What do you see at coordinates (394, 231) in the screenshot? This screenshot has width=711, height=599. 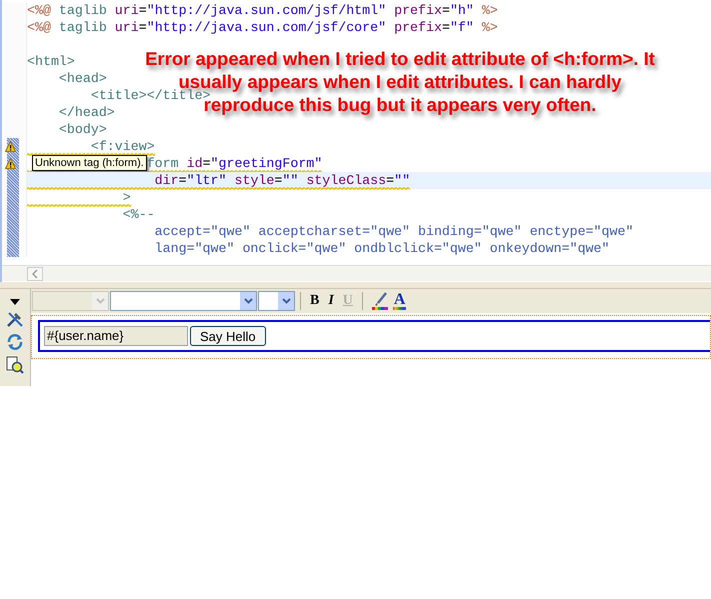 I see `code-line: accept="qwe" acceptcharset="qwe" binding="qwe" enctype="qwe"` at bounding box center [394, 231].